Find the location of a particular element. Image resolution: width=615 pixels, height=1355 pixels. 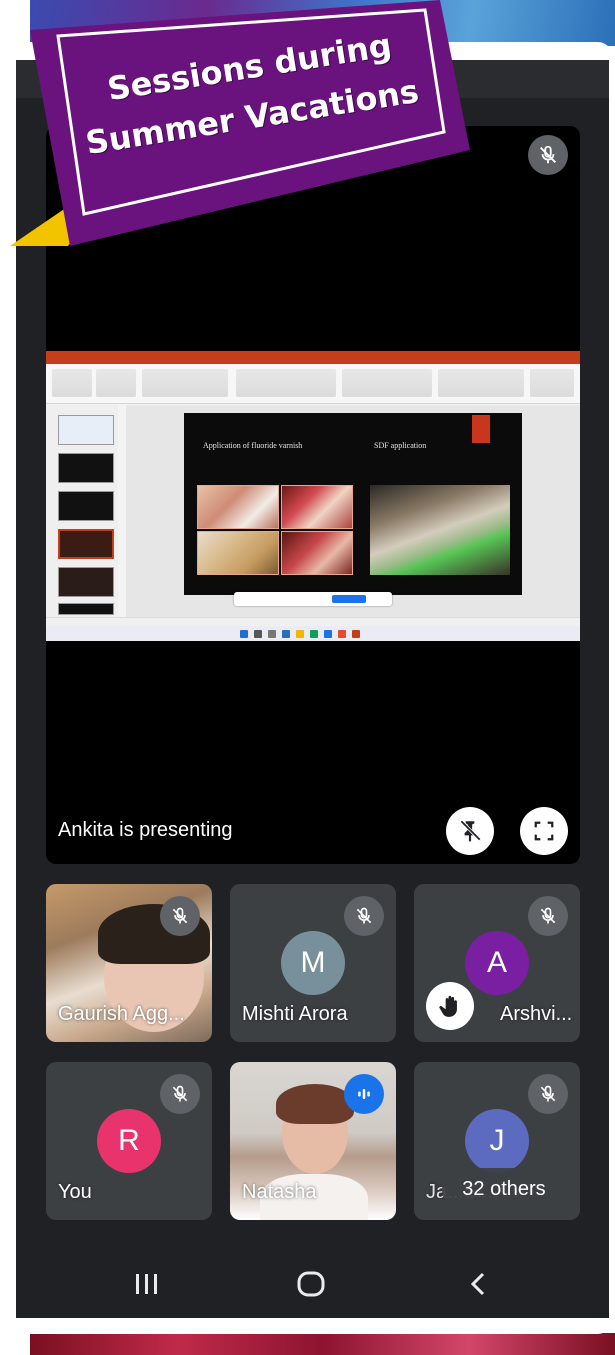

background-photo-bottom is located at coordinates (322, 1344).